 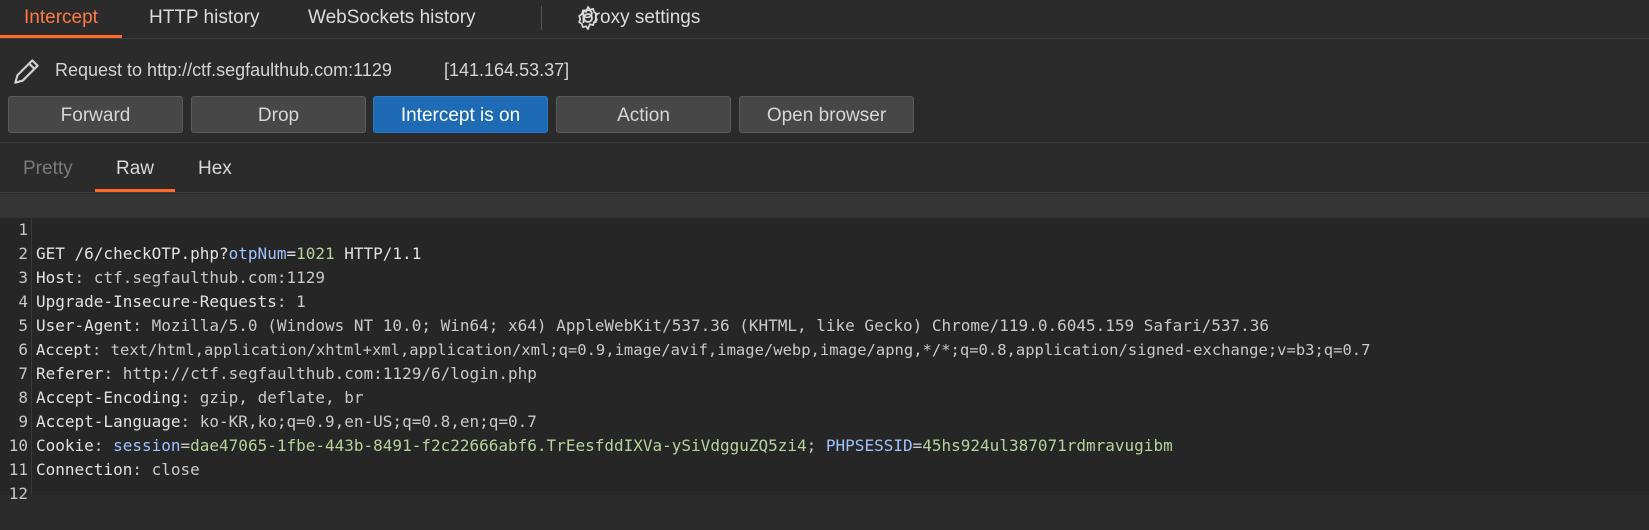 I want to click on tab-http-history: HTTP history, so click(x=204, y=18).